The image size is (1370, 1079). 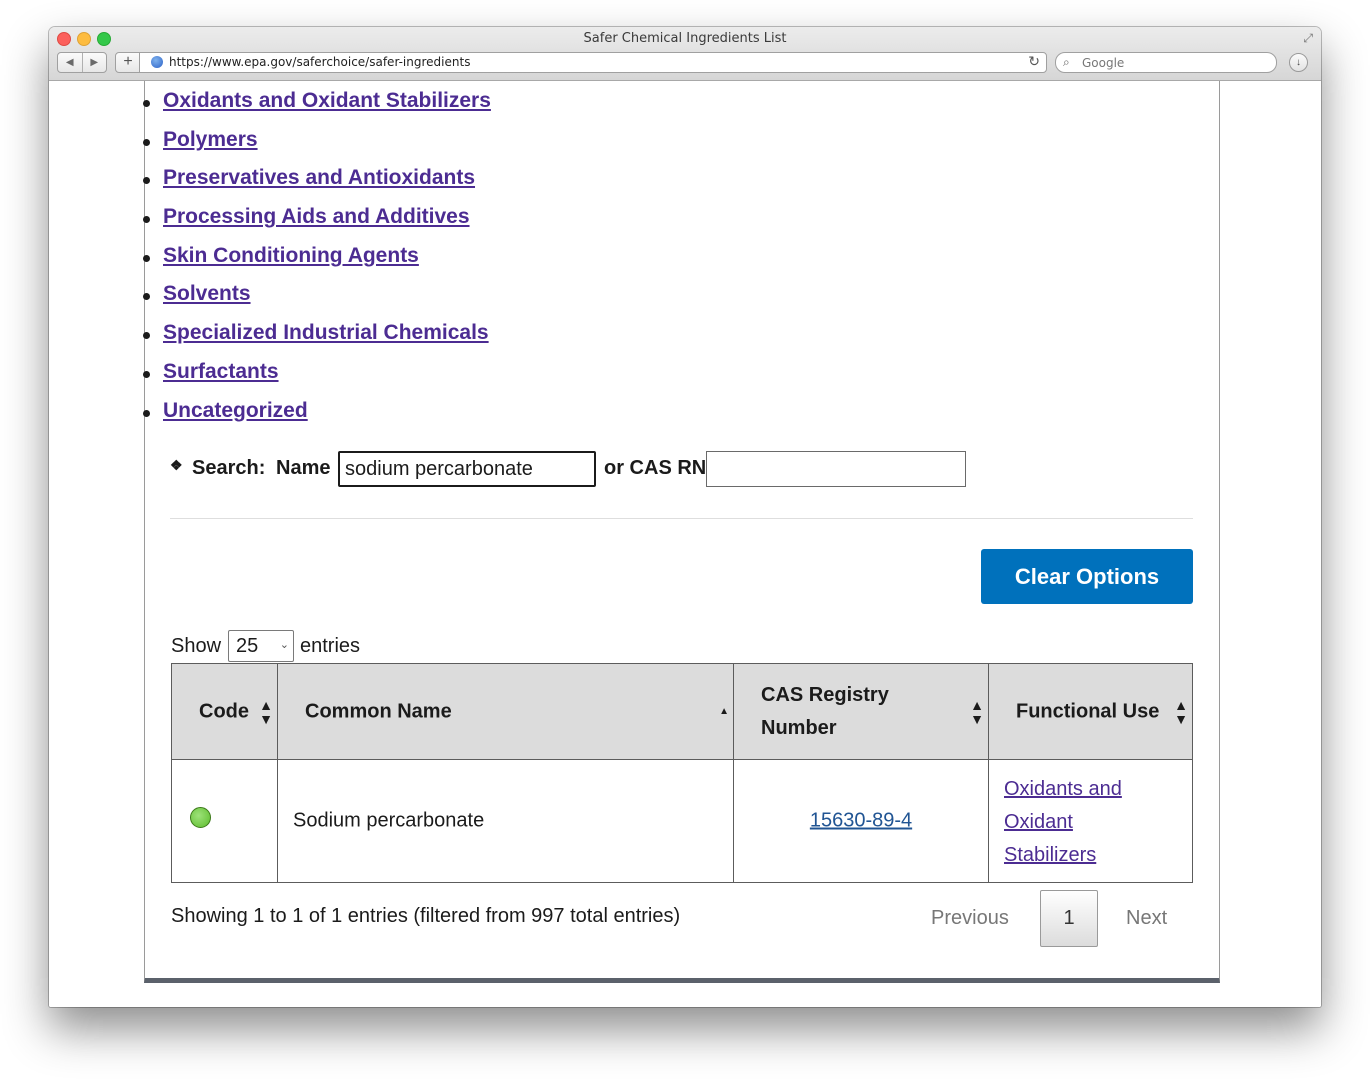 I want to click on category-link: Solvents, so click(x=207, y=293).